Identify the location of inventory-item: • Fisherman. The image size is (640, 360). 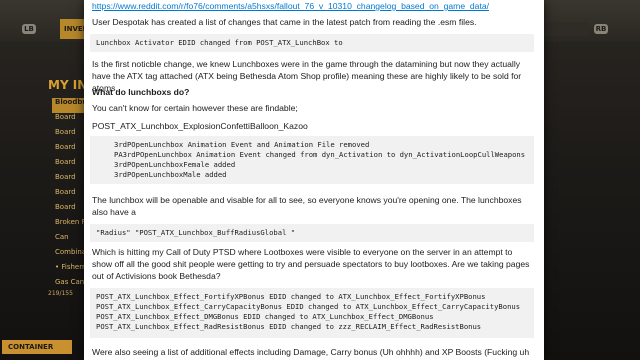
(70, 270).